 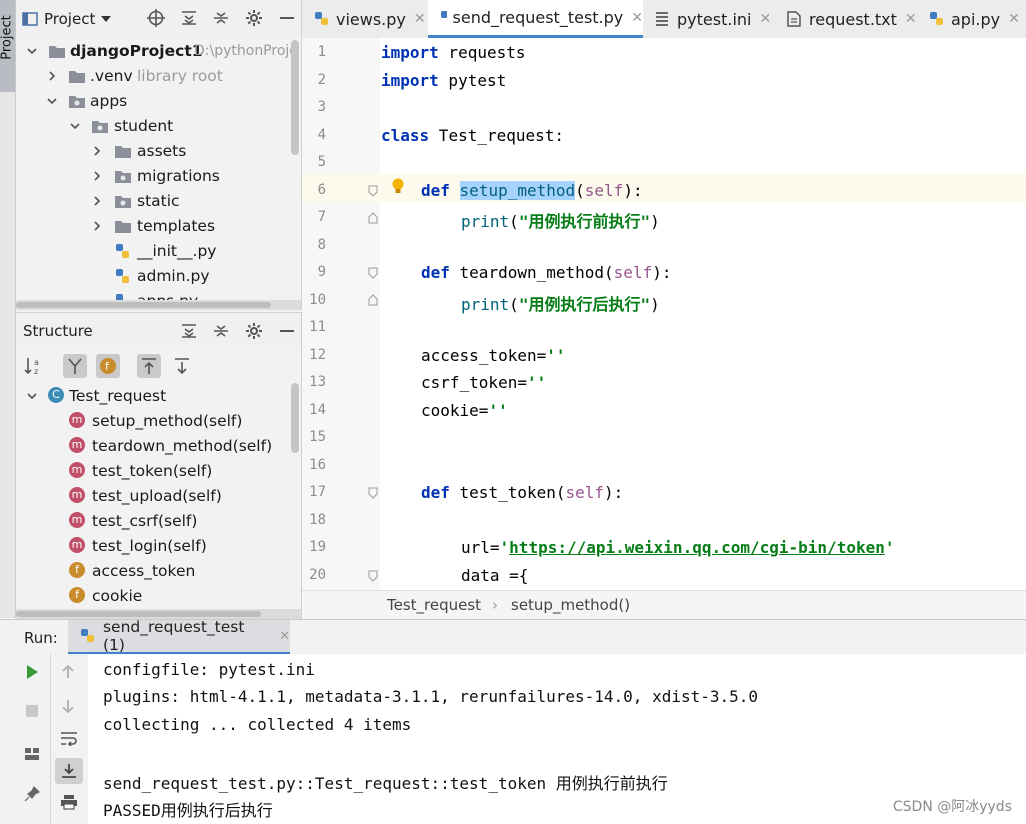 What do you see at coordinates (77, 101) in the screenshot?
I see `package-folder-icon` at bounding box center [77, 101].